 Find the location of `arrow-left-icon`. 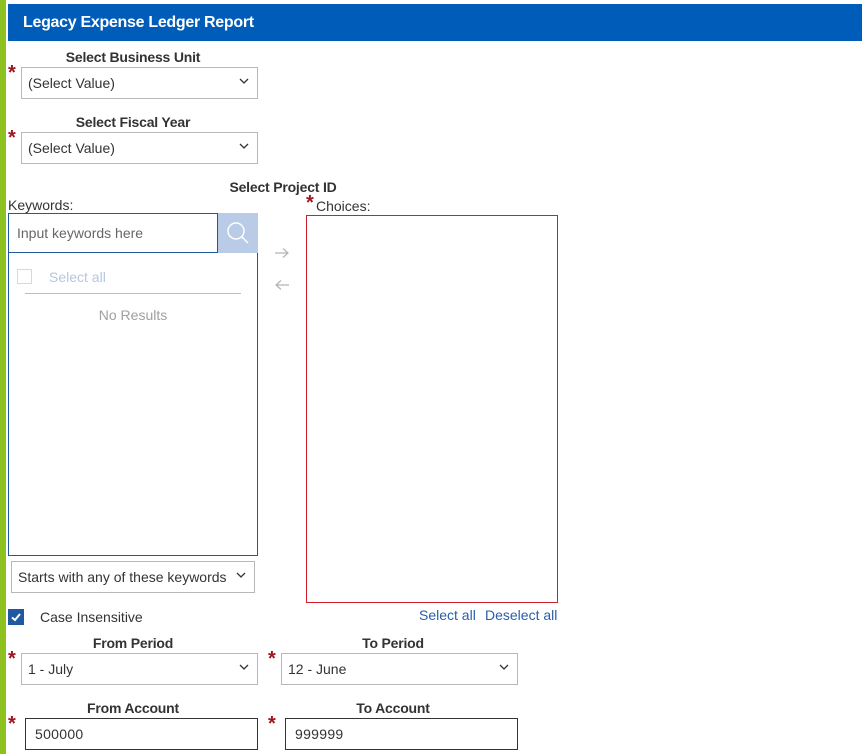

arrow-left-icon is located at coordinates (282, 285).